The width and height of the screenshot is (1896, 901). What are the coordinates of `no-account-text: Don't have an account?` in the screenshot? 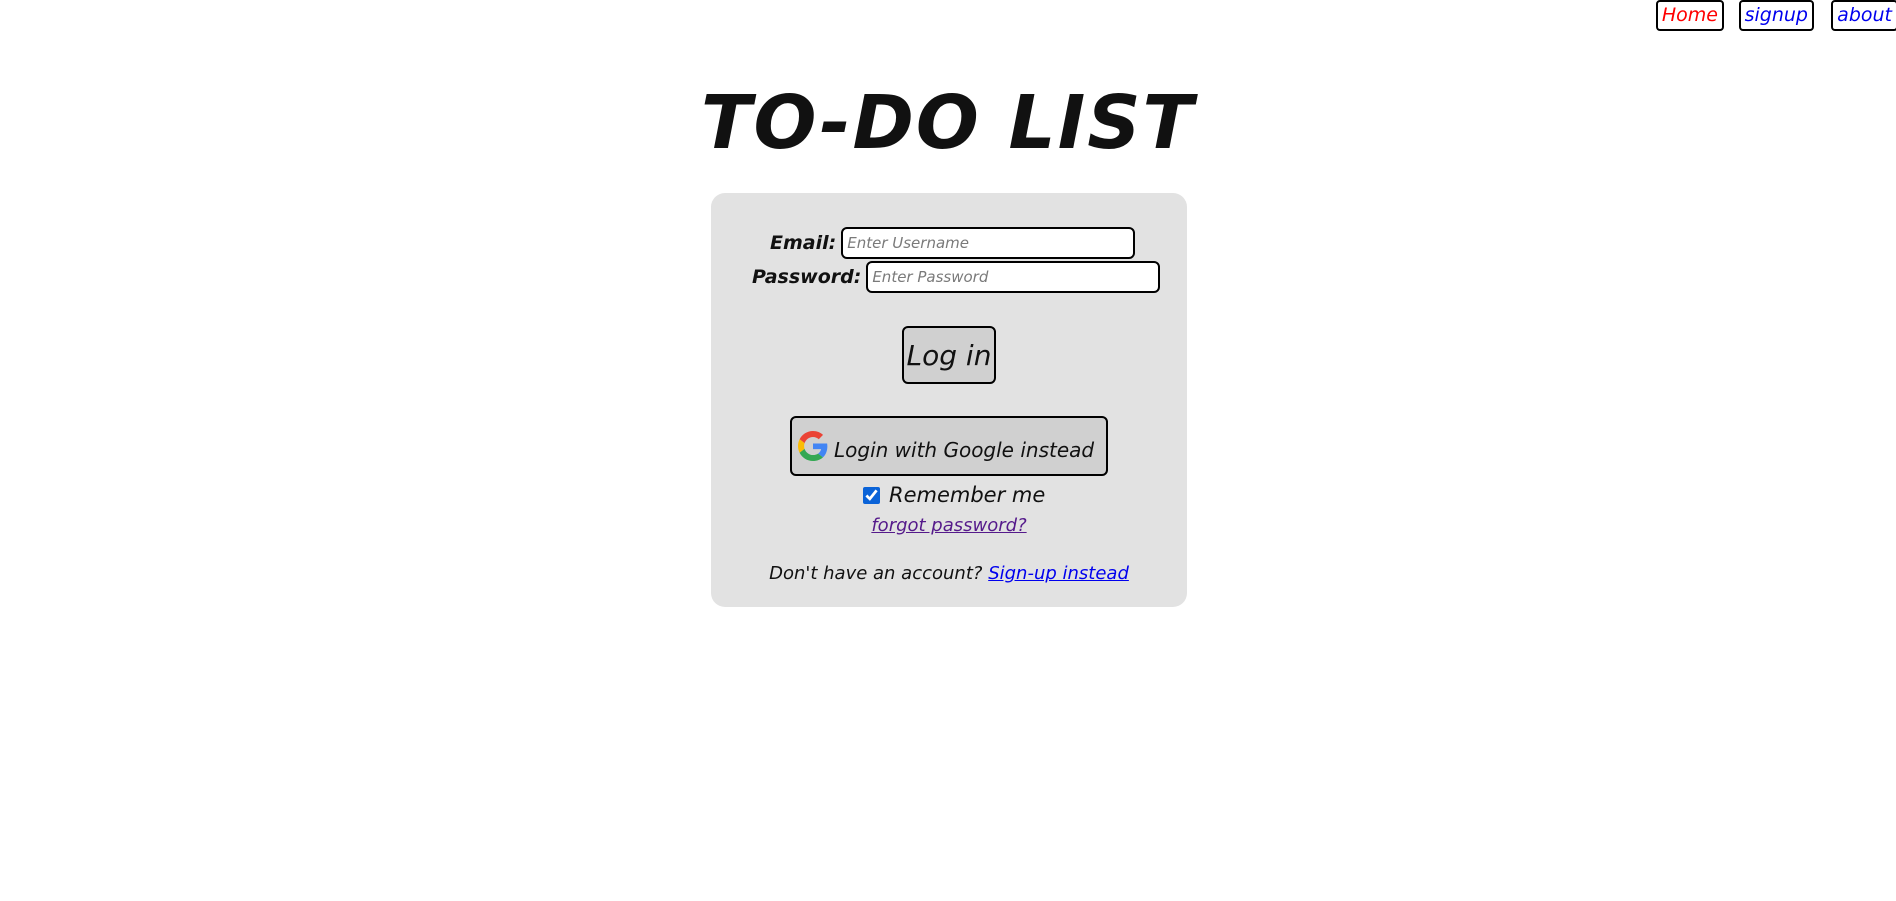 It's located at (876, 573).